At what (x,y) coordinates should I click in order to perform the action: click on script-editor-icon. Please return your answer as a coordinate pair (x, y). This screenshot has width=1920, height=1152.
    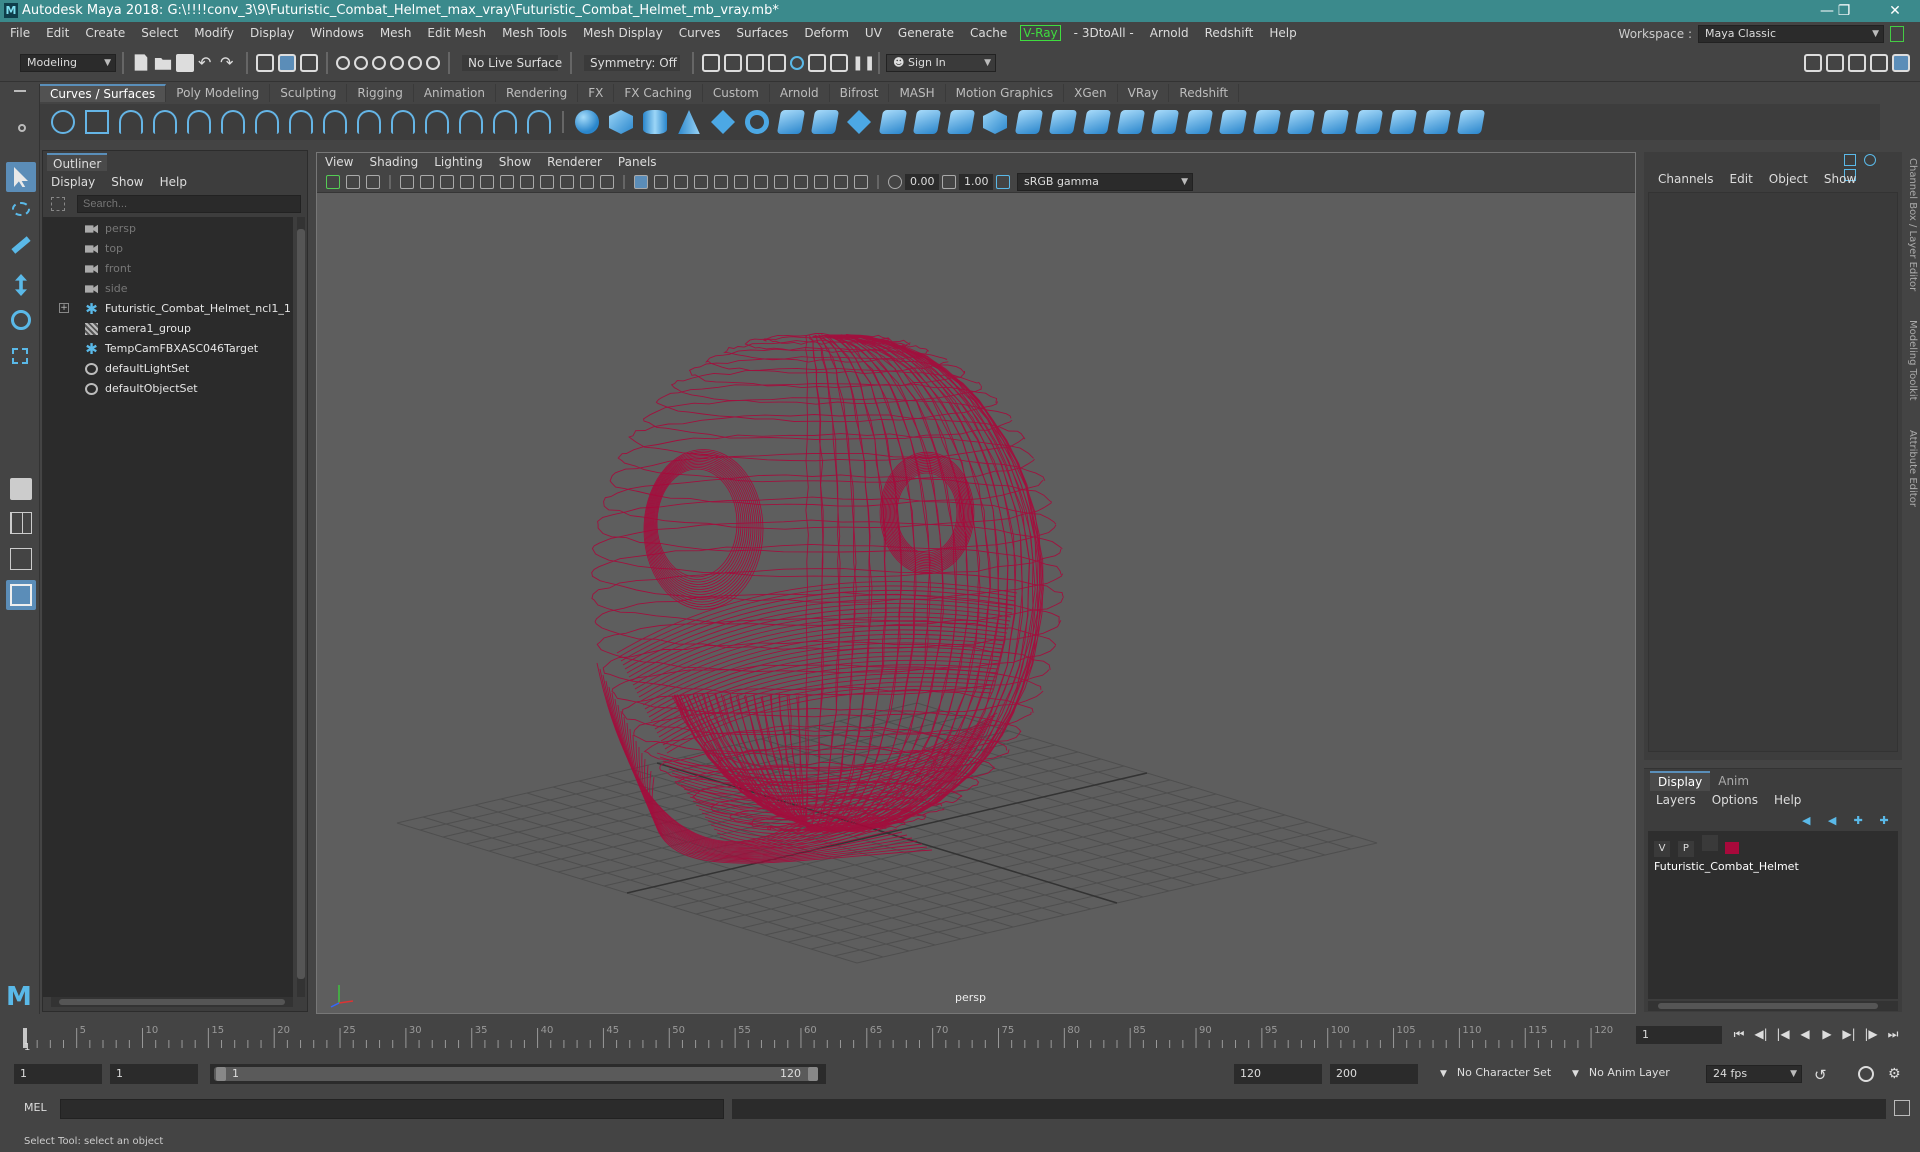
    Looking at the image, I should click on (1902, 1108).